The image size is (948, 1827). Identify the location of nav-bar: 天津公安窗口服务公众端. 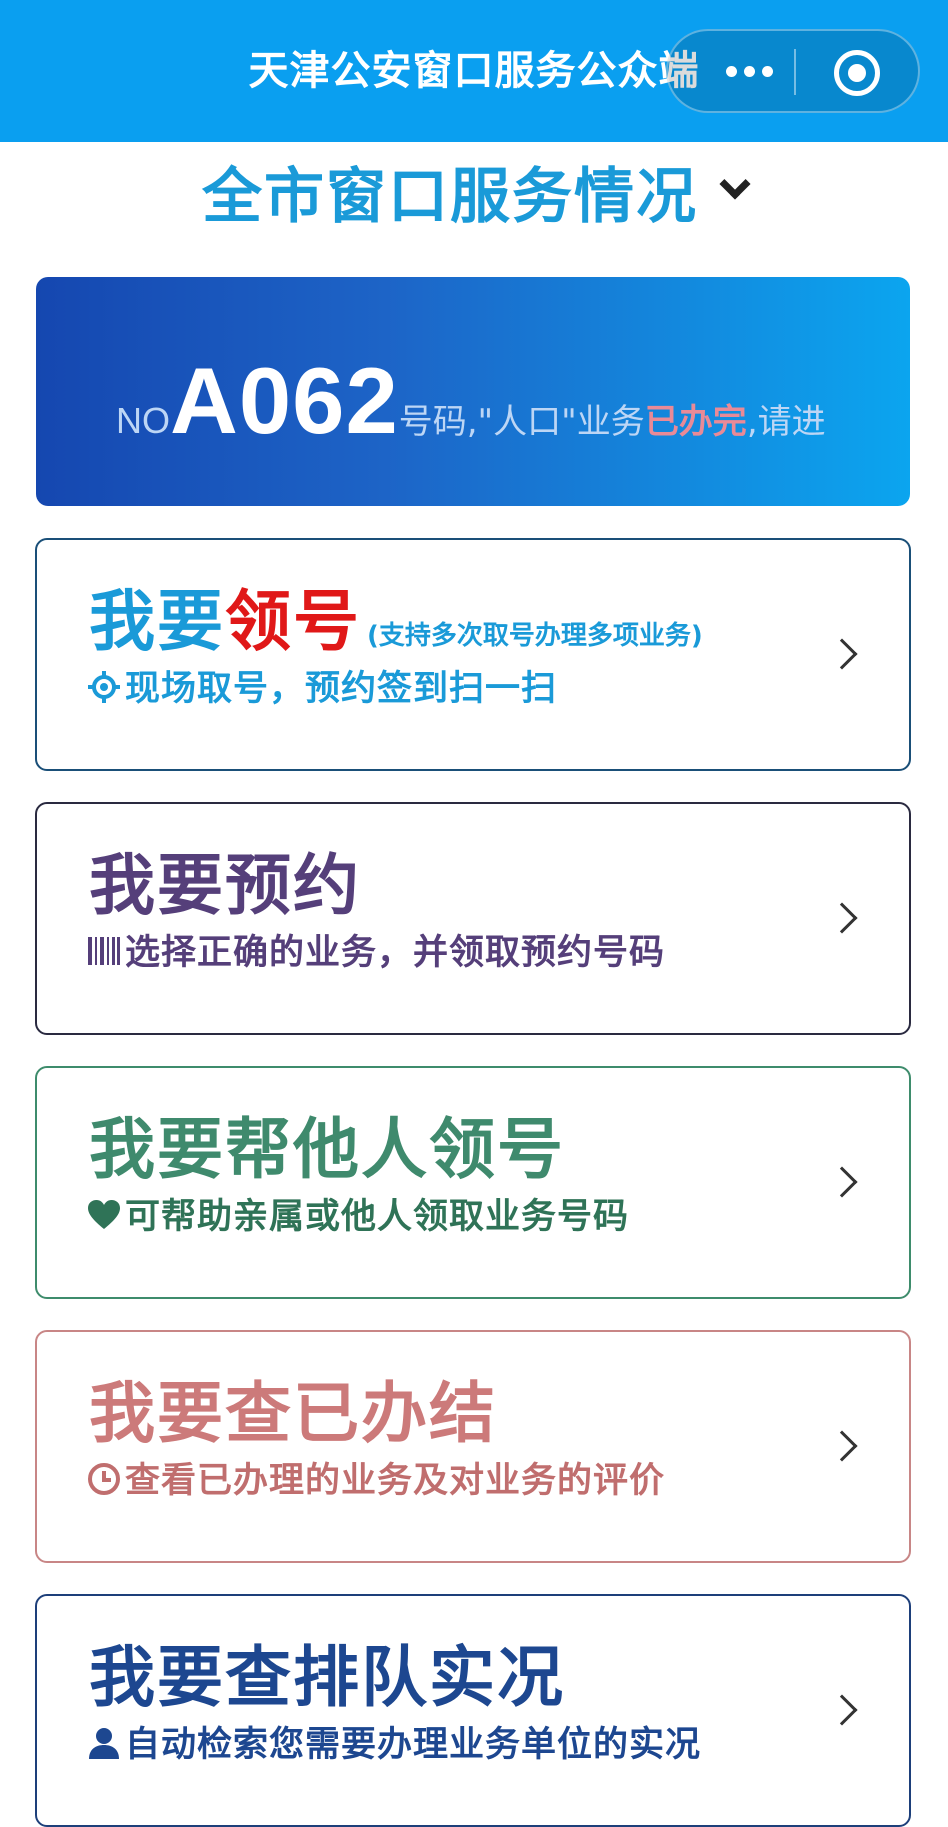
(474, 71).